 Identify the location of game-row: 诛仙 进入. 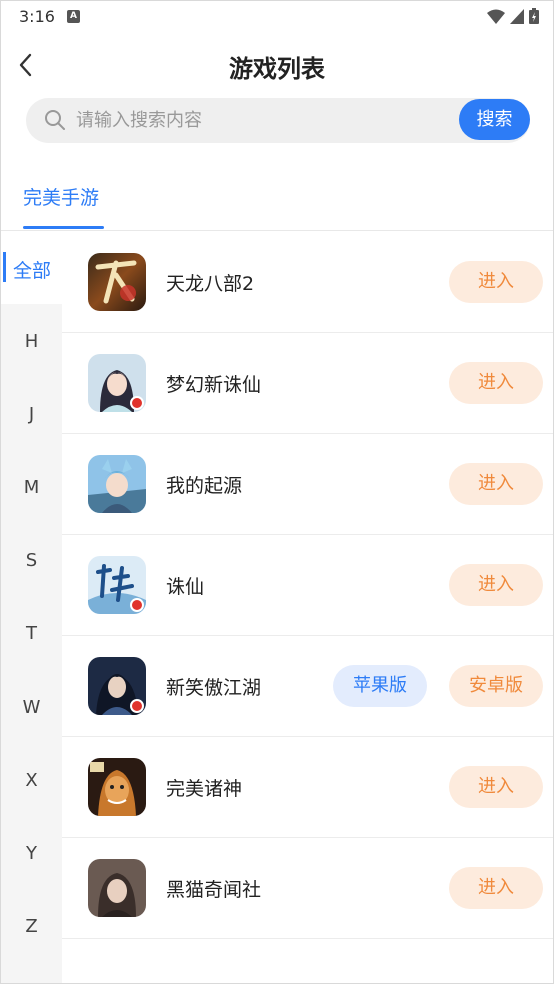
(307, 585).